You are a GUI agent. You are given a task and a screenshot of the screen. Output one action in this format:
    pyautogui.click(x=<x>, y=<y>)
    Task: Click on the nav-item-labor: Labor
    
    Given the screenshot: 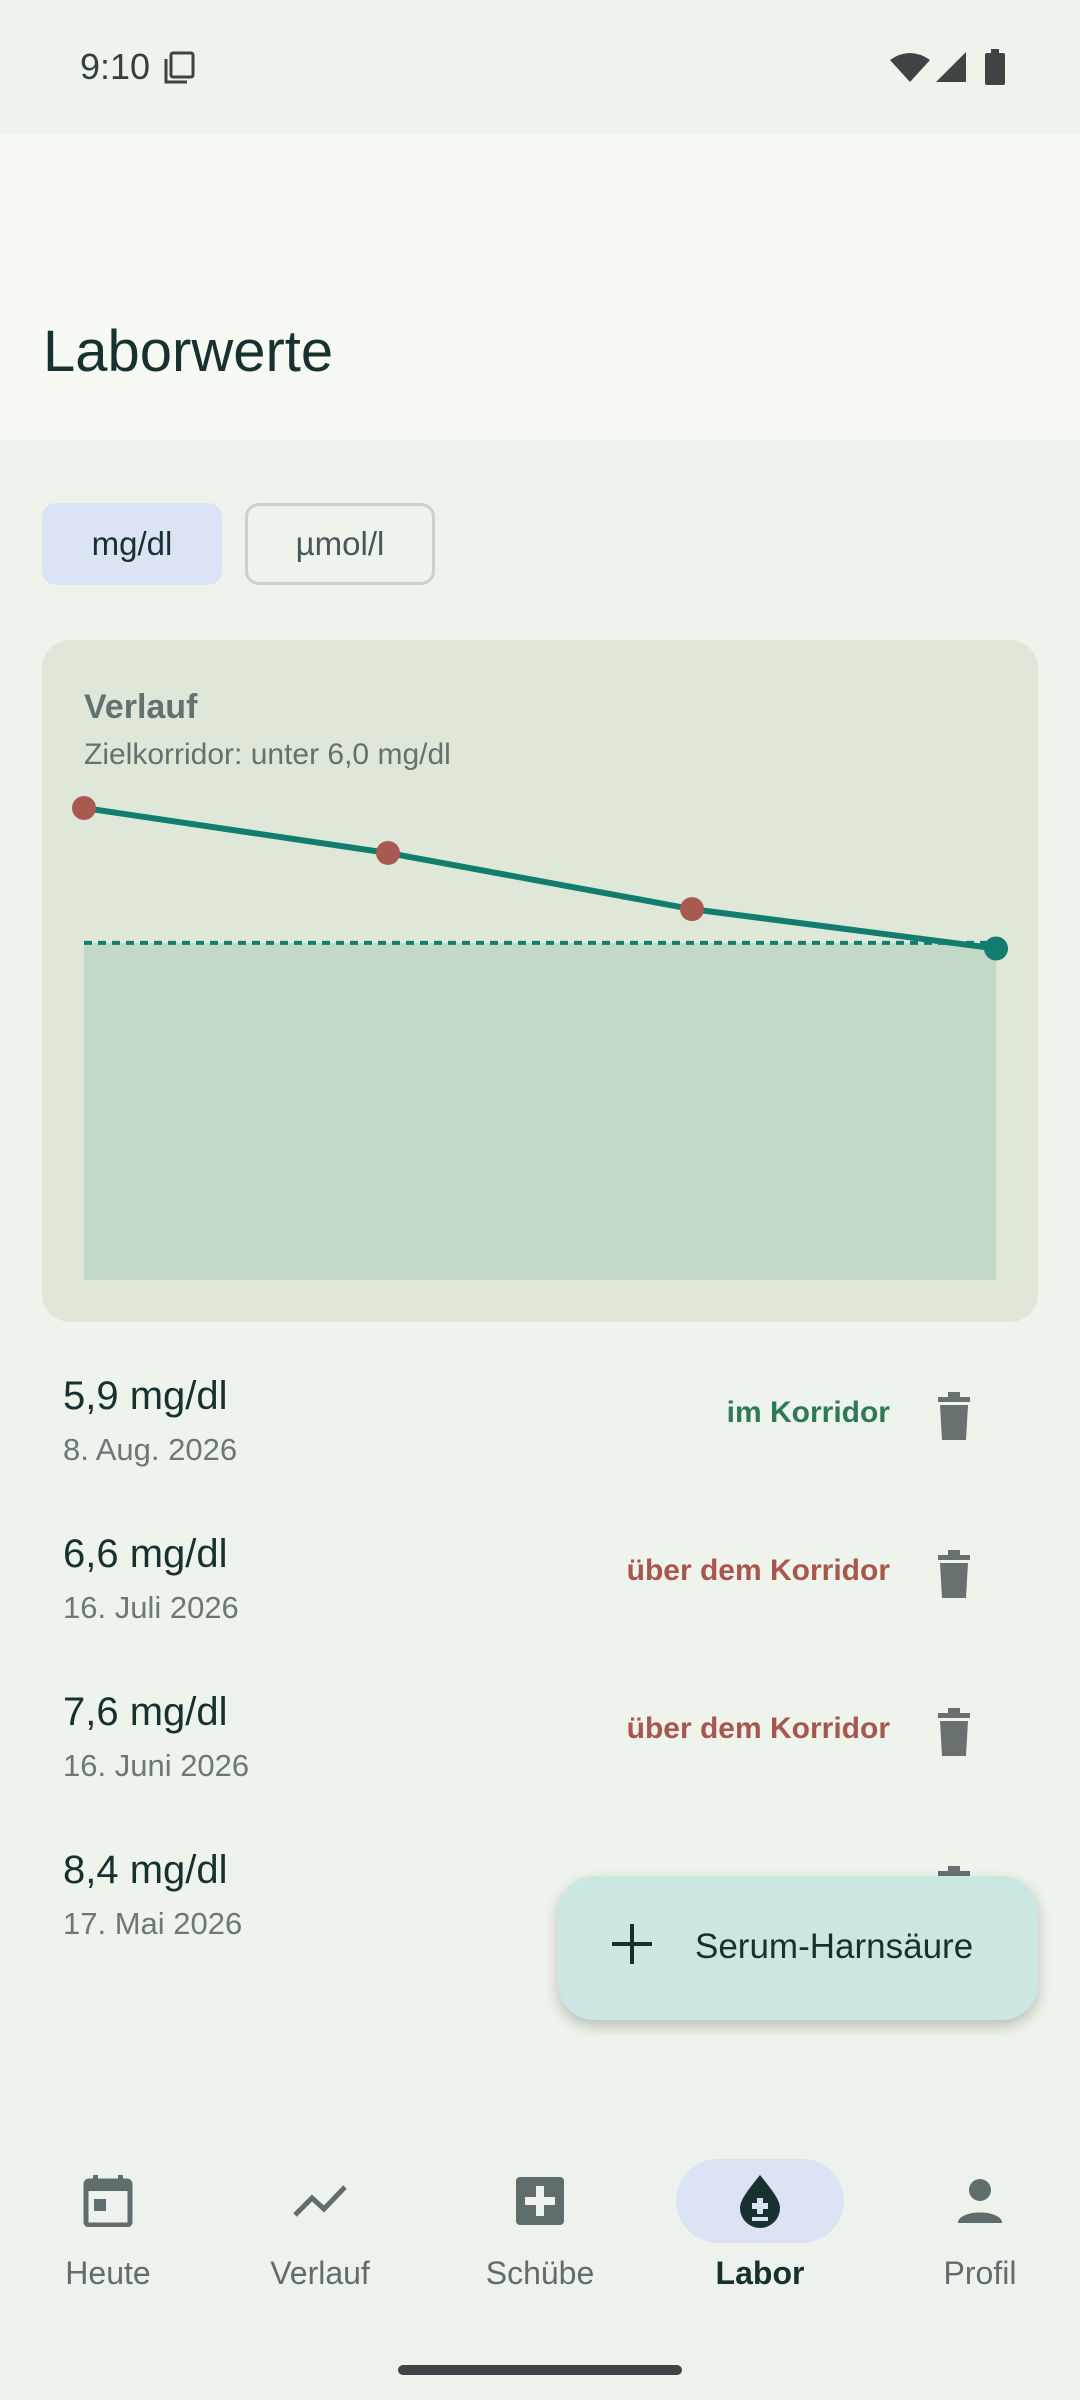 What is the action you would take?
    pyautogui.click(x=760, y=2237)
    